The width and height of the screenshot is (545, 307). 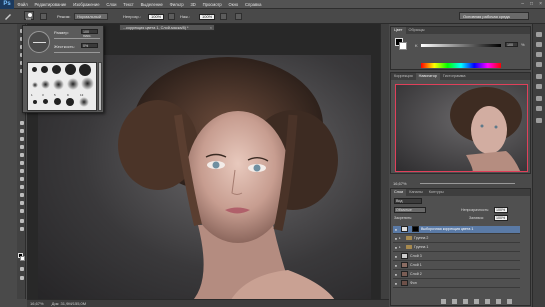 What do you see at coordinates (501, 218) in the screenshot?
I see `layer-fill-input: 100%` at bounding box center [501, 218].